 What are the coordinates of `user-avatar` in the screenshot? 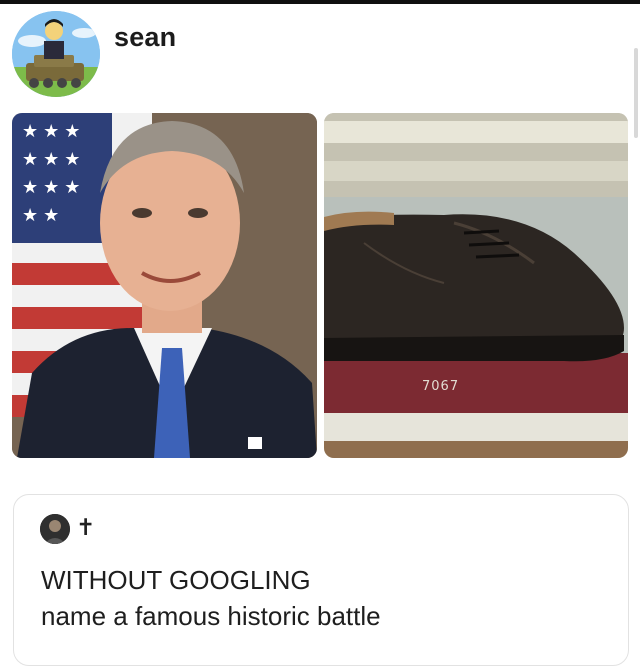 It's located at (56, 54).